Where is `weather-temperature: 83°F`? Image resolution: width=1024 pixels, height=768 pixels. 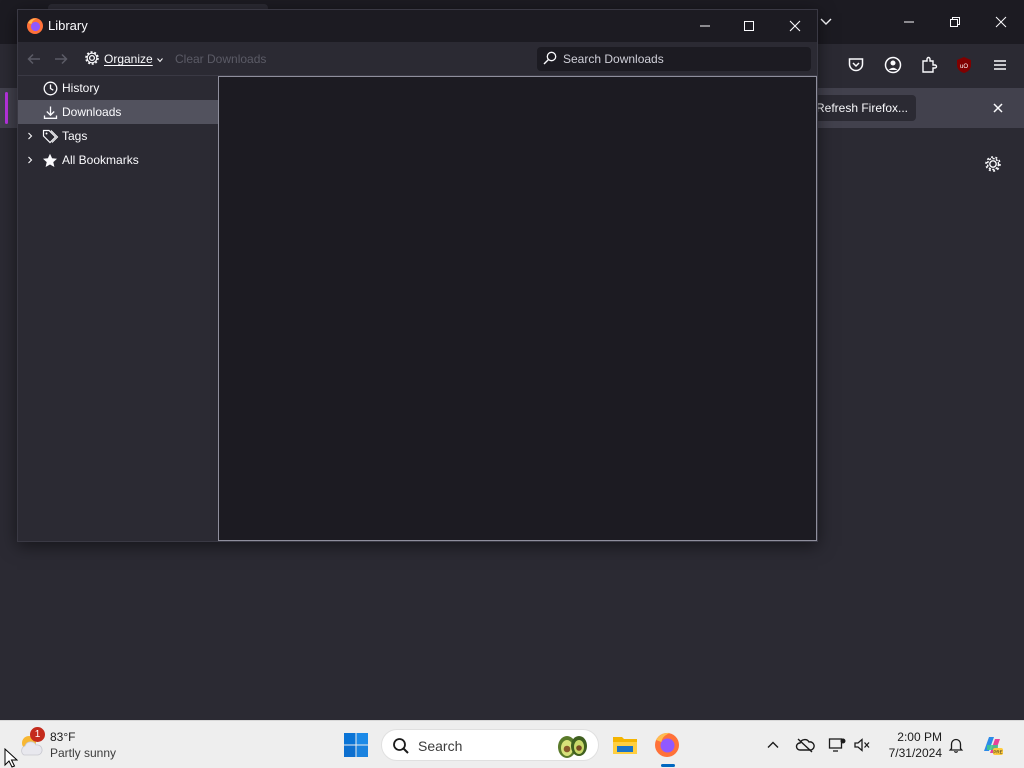
weather-temperature: 83°F is located at coordinates (63, 737).